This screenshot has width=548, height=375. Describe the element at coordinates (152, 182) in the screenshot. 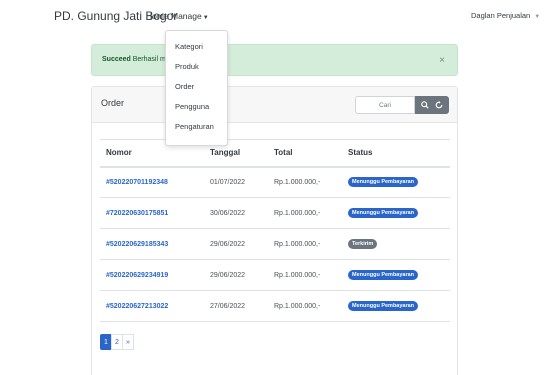

I see `order-number-link: #520220701192348` at that location.